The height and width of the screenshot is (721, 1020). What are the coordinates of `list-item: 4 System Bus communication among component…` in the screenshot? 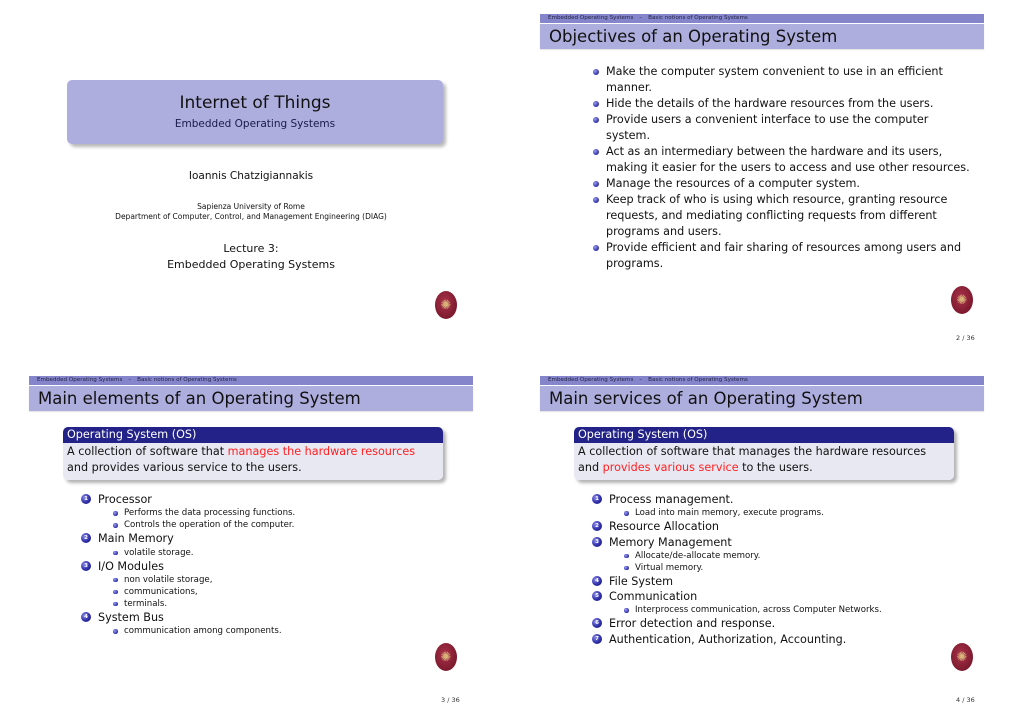 It's located at (281, 623).